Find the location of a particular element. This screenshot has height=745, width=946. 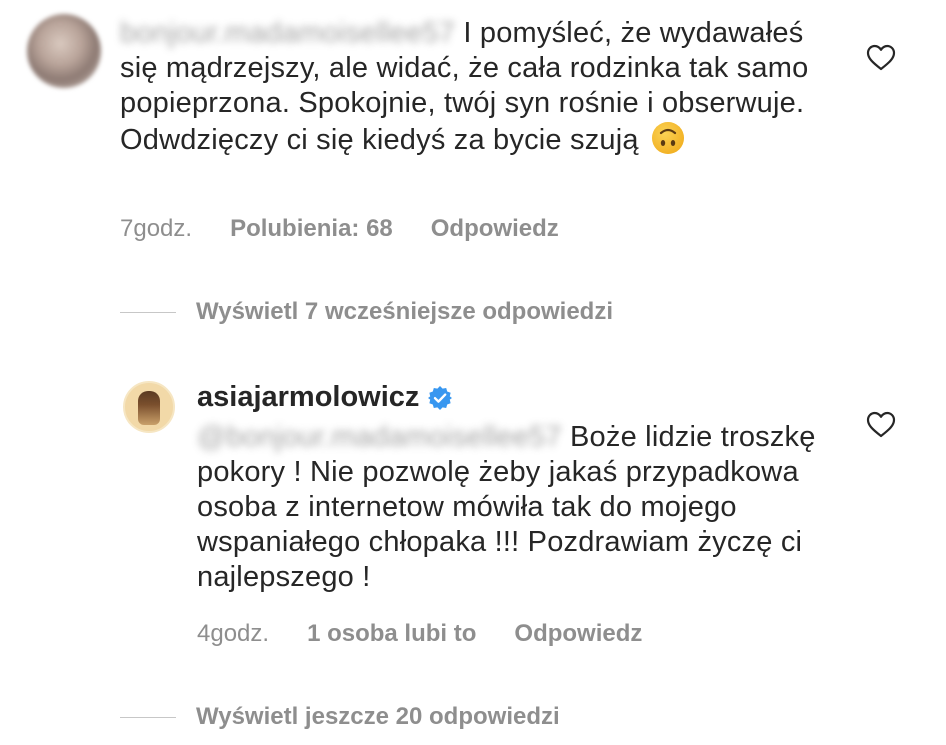

reply-likes-link: 1 osoba lubi to is located at coordinates (391, 634).